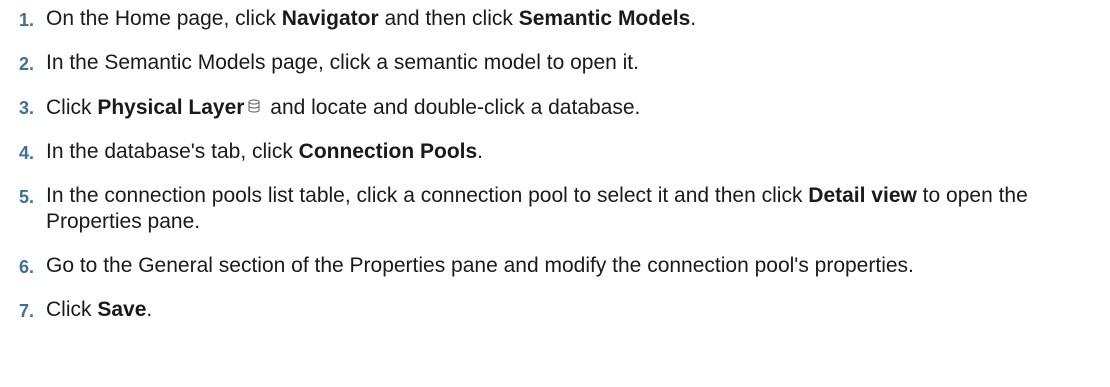 Image resolution: width=1110 pixels, height=387 pixels. I want to click on physical-layer-label: Physical Layer, so click(171, 107).